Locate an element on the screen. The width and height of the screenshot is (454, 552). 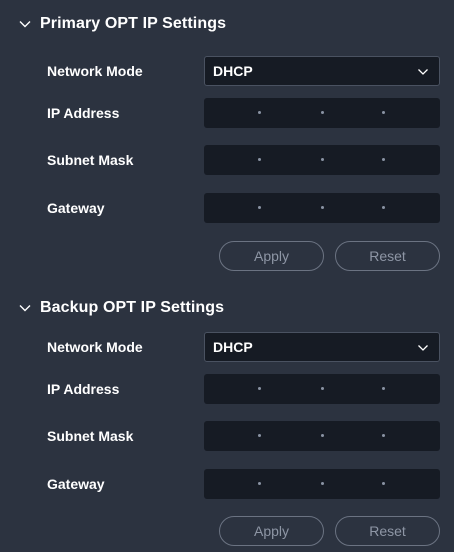
primary-section-header: Primary OPT IP Settings is located at coordinates (122, 24).